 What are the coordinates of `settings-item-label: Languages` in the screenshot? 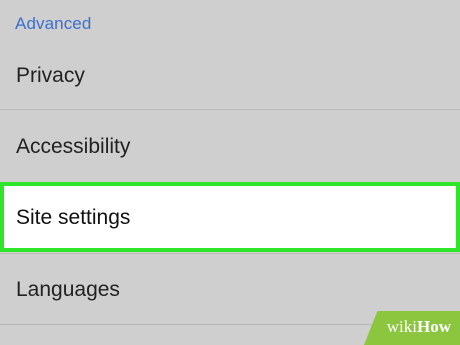 It's located at (68, 289).